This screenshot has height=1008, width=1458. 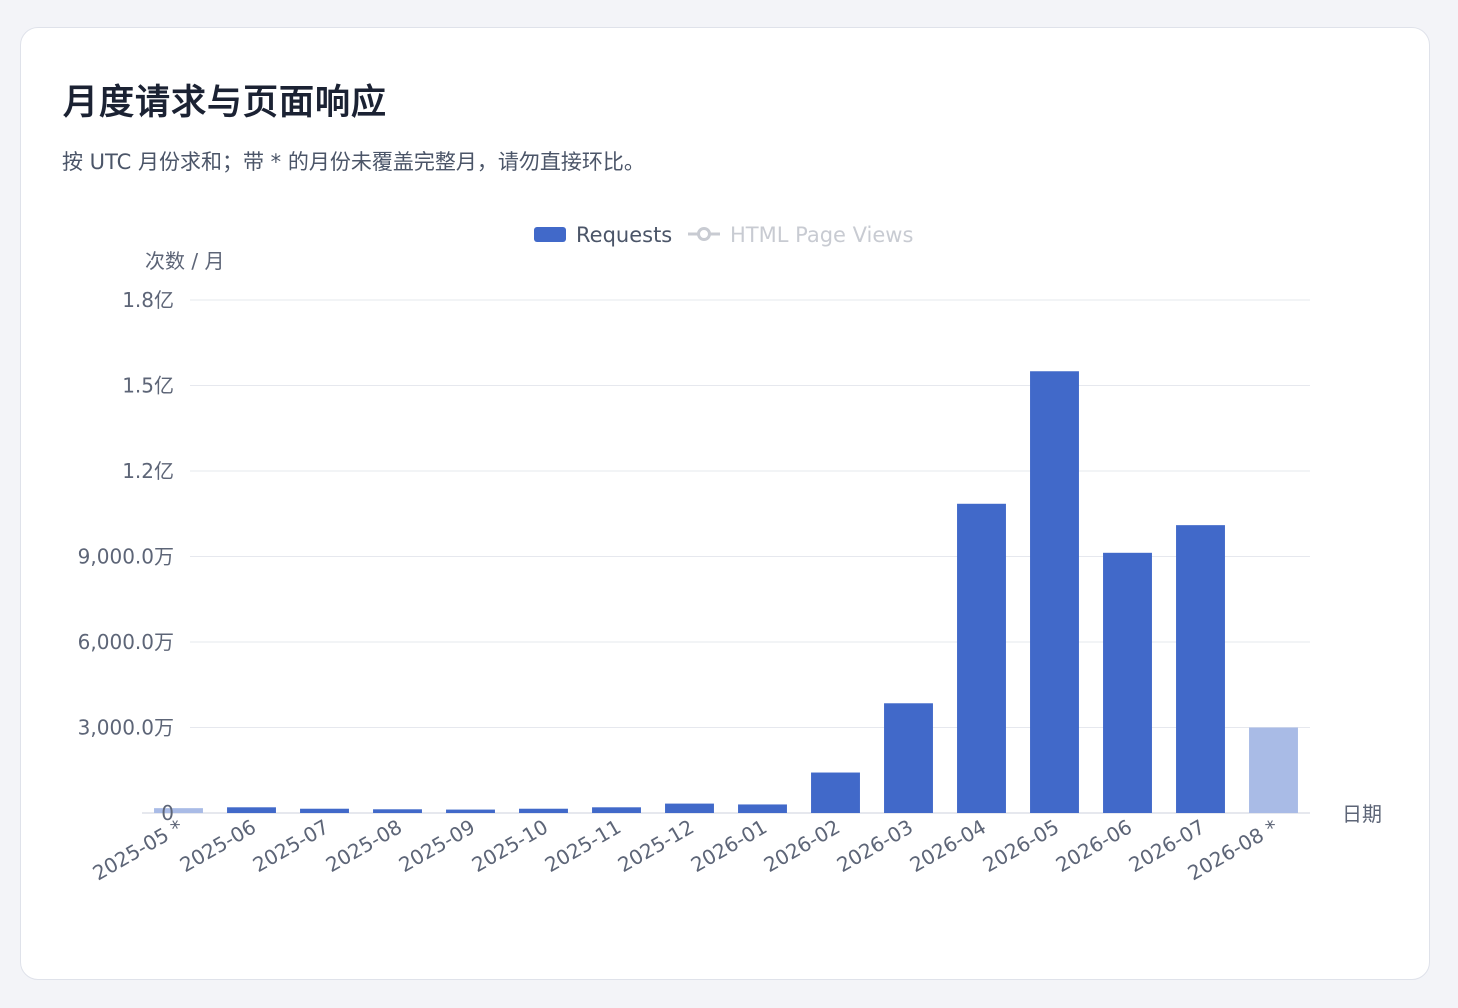 I want to click on x-tick-label: 2026-03, so click(x=875, y=846).